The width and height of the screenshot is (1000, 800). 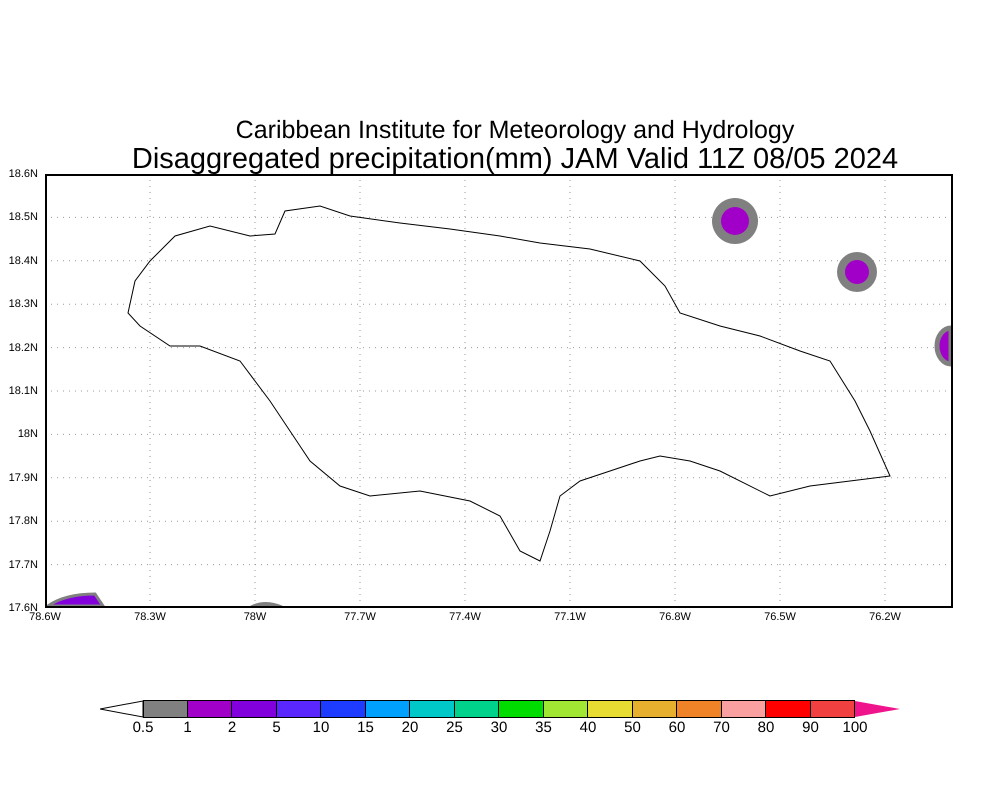 I want to click on legend-label: 1, so click(x=187, y=728).